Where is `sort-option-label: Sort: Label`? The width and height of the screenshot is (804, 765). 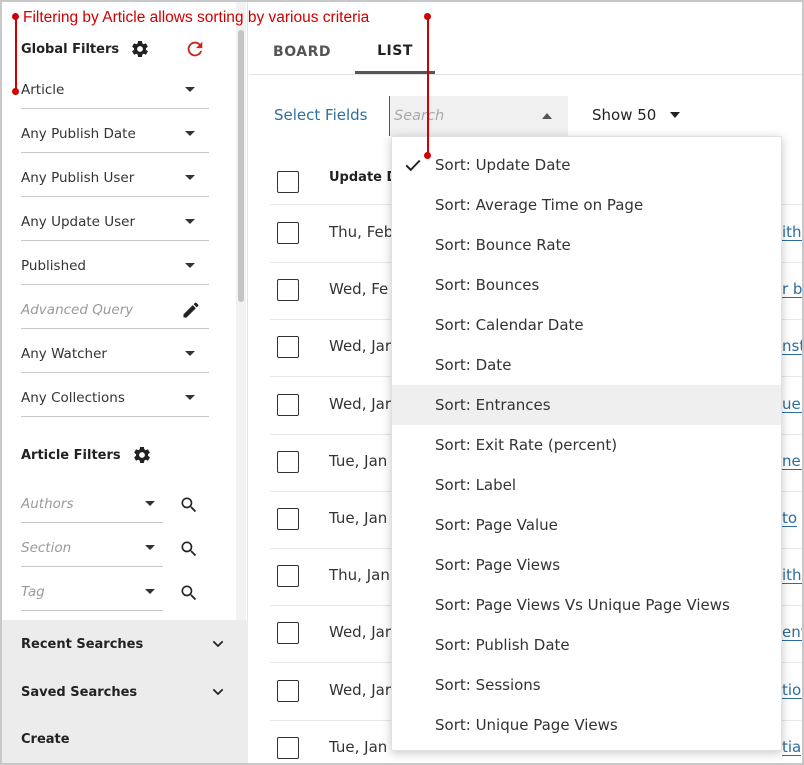 sort-option-label: Sort: Label is located at coordinates (476, 485).